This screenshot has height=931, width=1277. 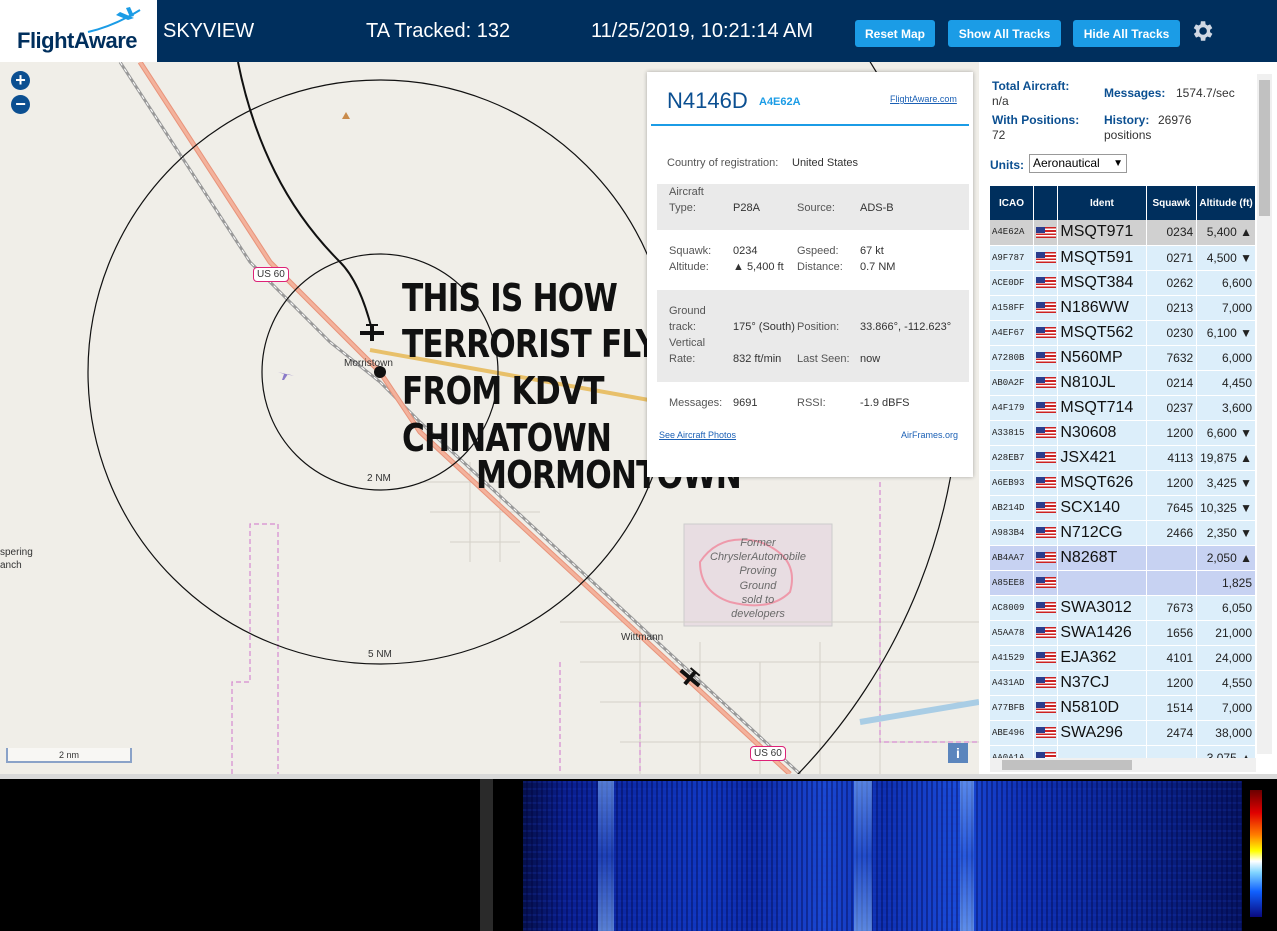 I want to click on table-row: A4E62A MSQT971 0234 5,400 ▲, so click(x=1123, y=233).